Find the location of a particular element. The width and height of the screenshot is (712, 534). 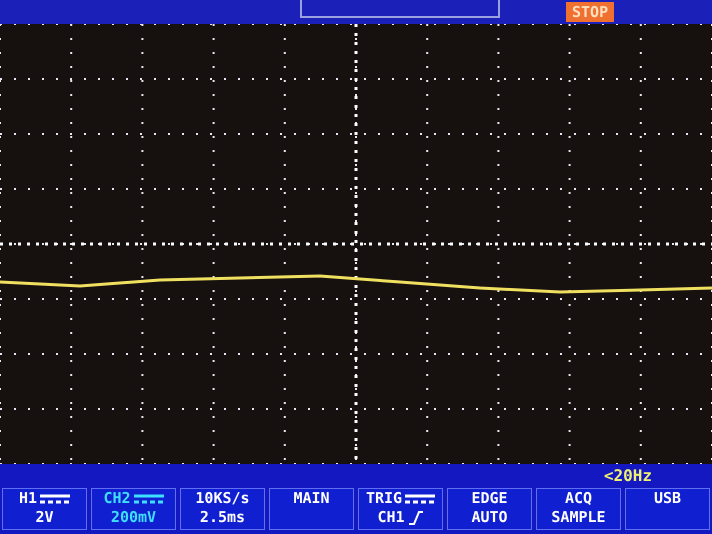

softkey-label: ACQ SAMPLE is located at coordinates (578, 509).